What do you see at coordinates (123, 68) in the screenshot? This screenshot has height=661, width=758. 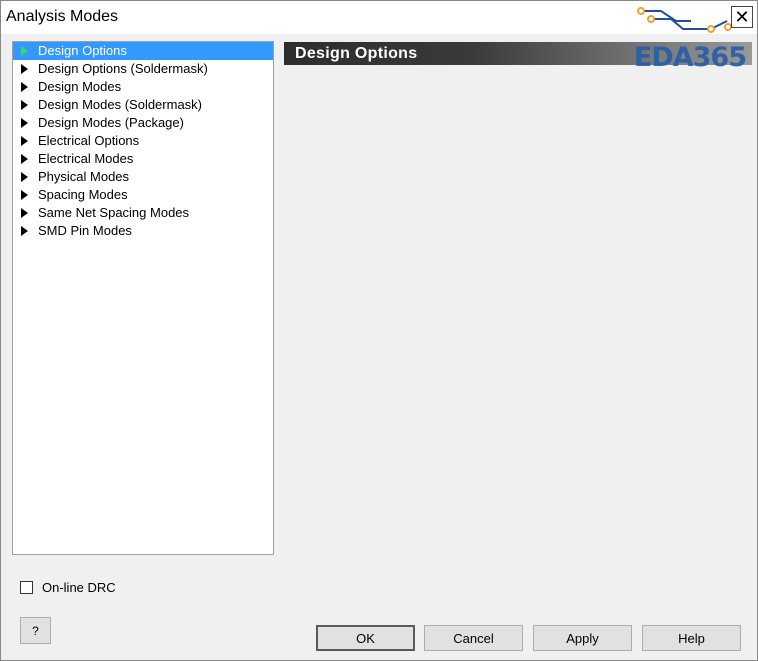 I see `tree-item-label: Design Options (Soldermask)` at bounding box center [123, 68].